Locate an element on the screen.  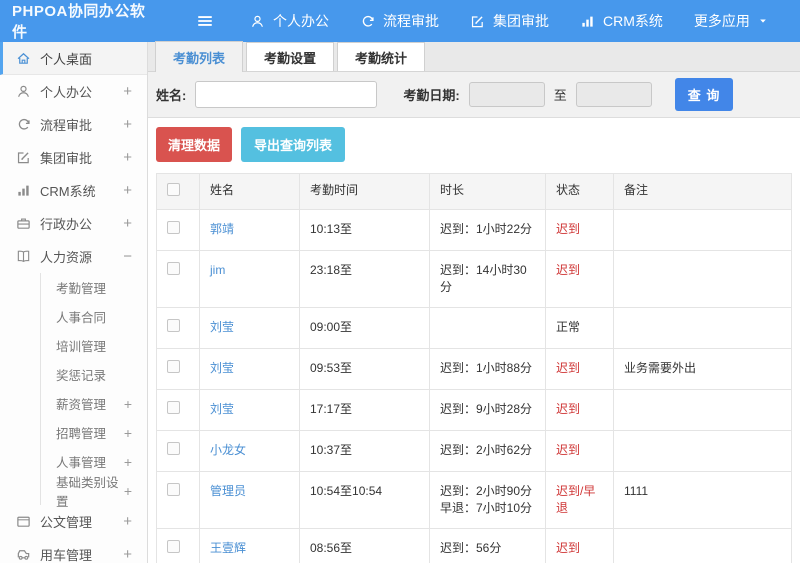
attendance-time-cell: 08:56至 is located at coordinates (364, 545).